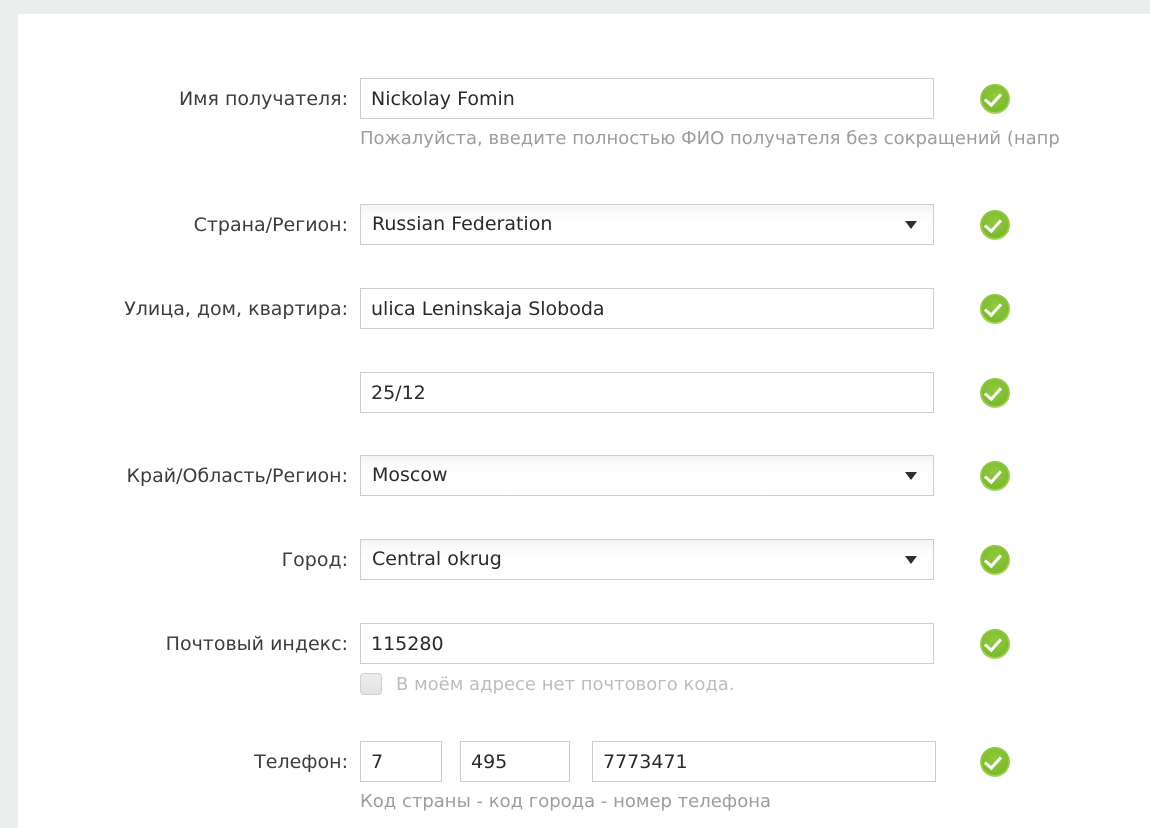 The image size is (1150, 828). What do you see at coordinates (263, 99) in the screenshot?
I see `label-recipient-name: Имя получателя:` at bounding box center [263, 99].